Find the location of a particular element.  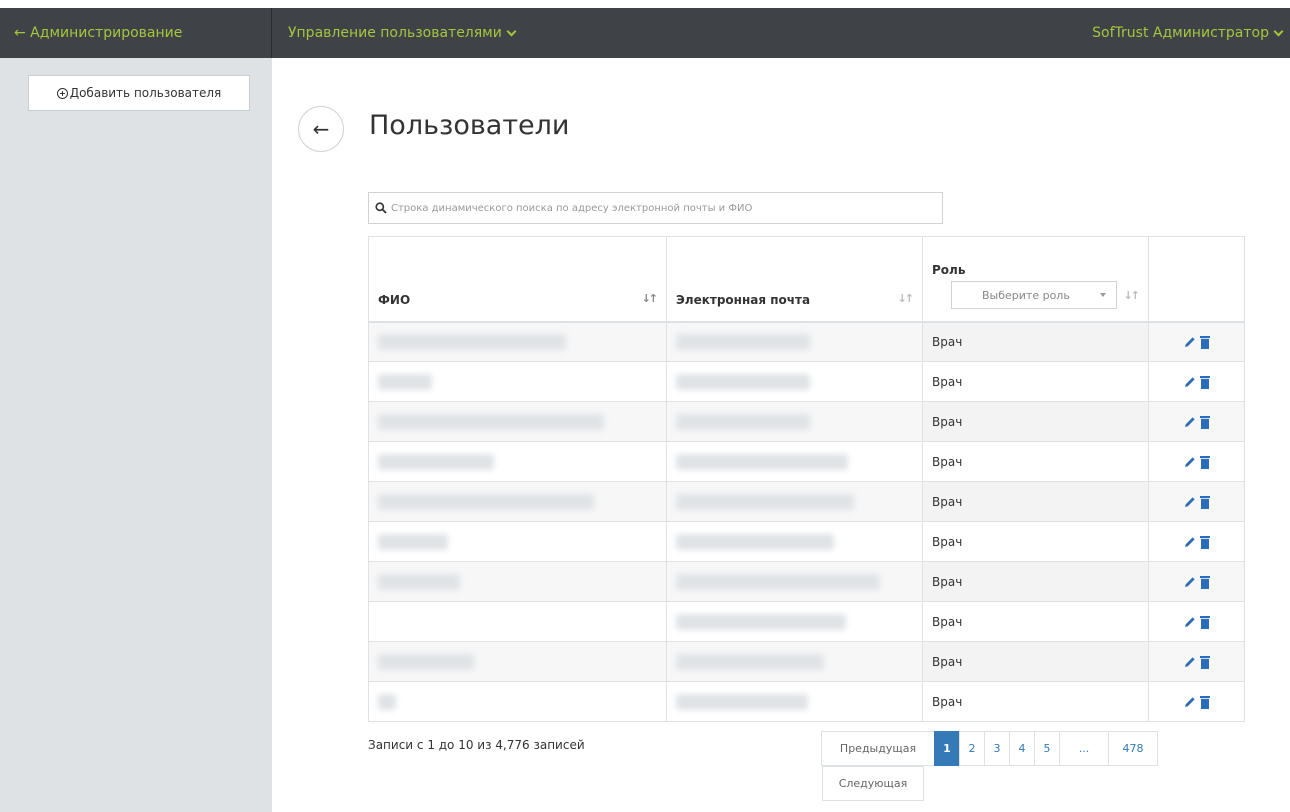

role-filter-select: Выберите роль is located at coordinates (1034, 295).